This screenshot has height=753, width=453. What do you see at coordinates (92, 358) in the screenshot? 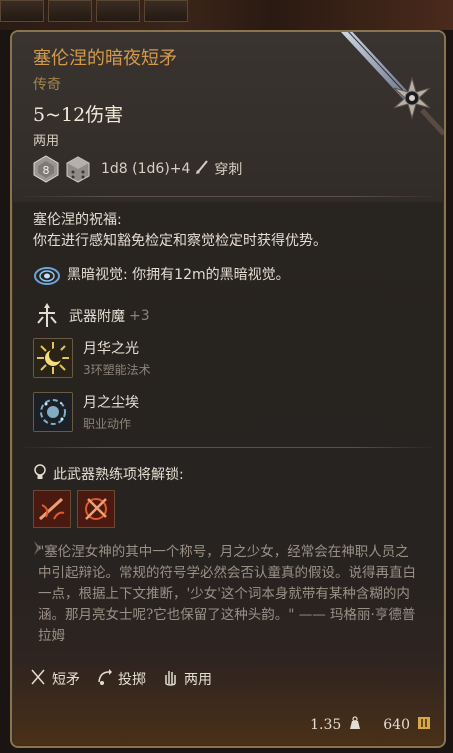
I see `action-item-moonbeam: 月华之光 3环塑能法术` at bounding box center [92, 358].